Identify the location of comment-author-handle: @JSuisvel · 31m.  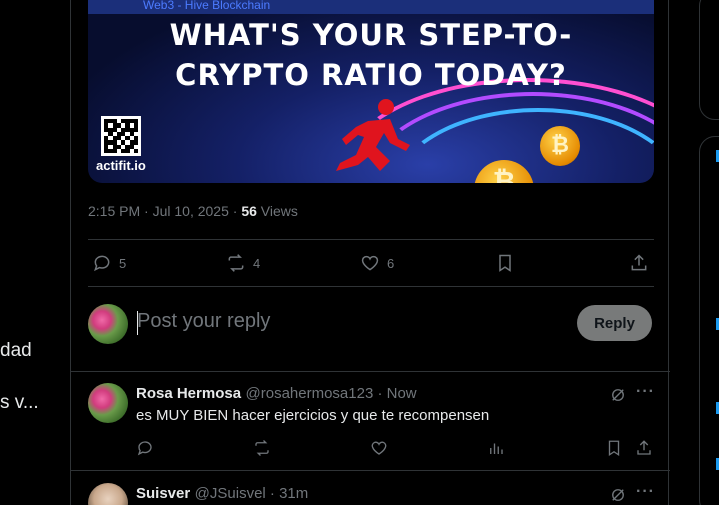
(252, 493).